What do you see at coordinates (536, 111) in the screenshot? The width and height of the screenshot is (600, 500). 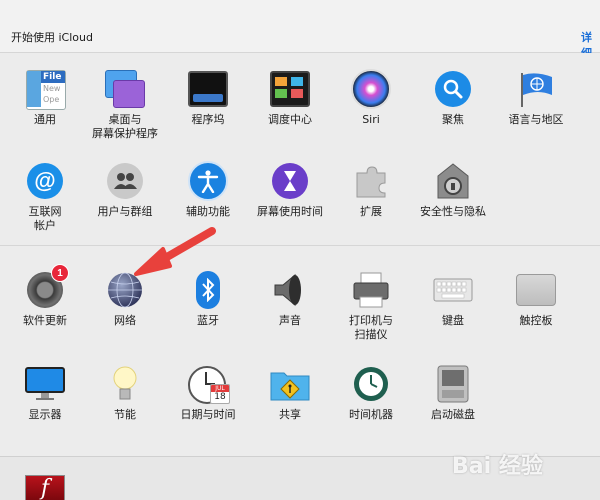 I see `pref-language-region: 语言与地区` at bounding box center [536, 111].